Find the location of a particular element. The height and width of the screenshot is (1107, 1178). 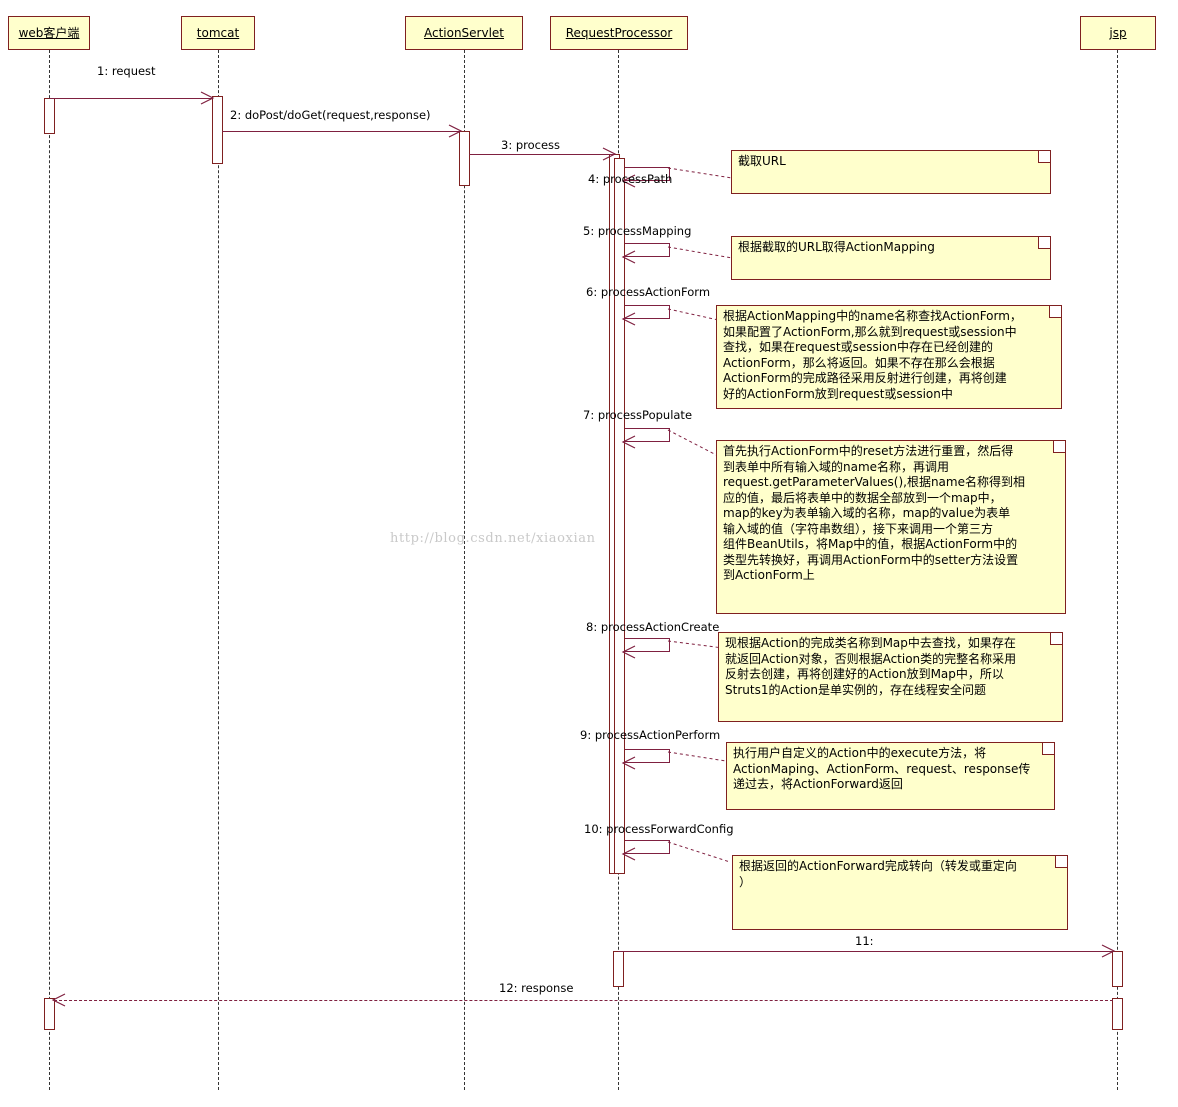

note-text-processmapping: 根据截取的URL取得ActionMapping is located at coordinates (836, 247).